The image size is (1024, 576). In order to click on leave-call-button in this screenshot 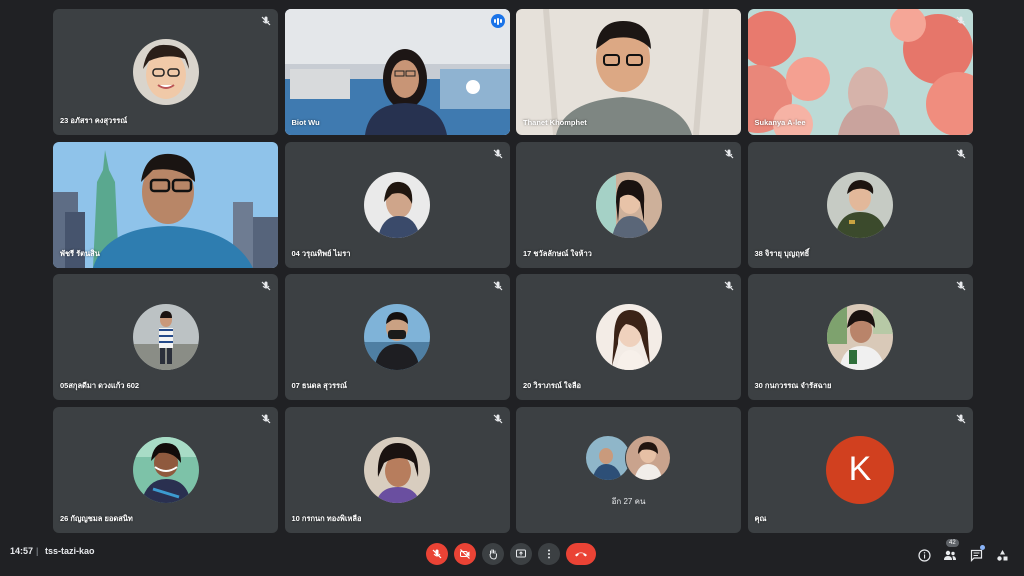, I will do `click(581, 554)`.